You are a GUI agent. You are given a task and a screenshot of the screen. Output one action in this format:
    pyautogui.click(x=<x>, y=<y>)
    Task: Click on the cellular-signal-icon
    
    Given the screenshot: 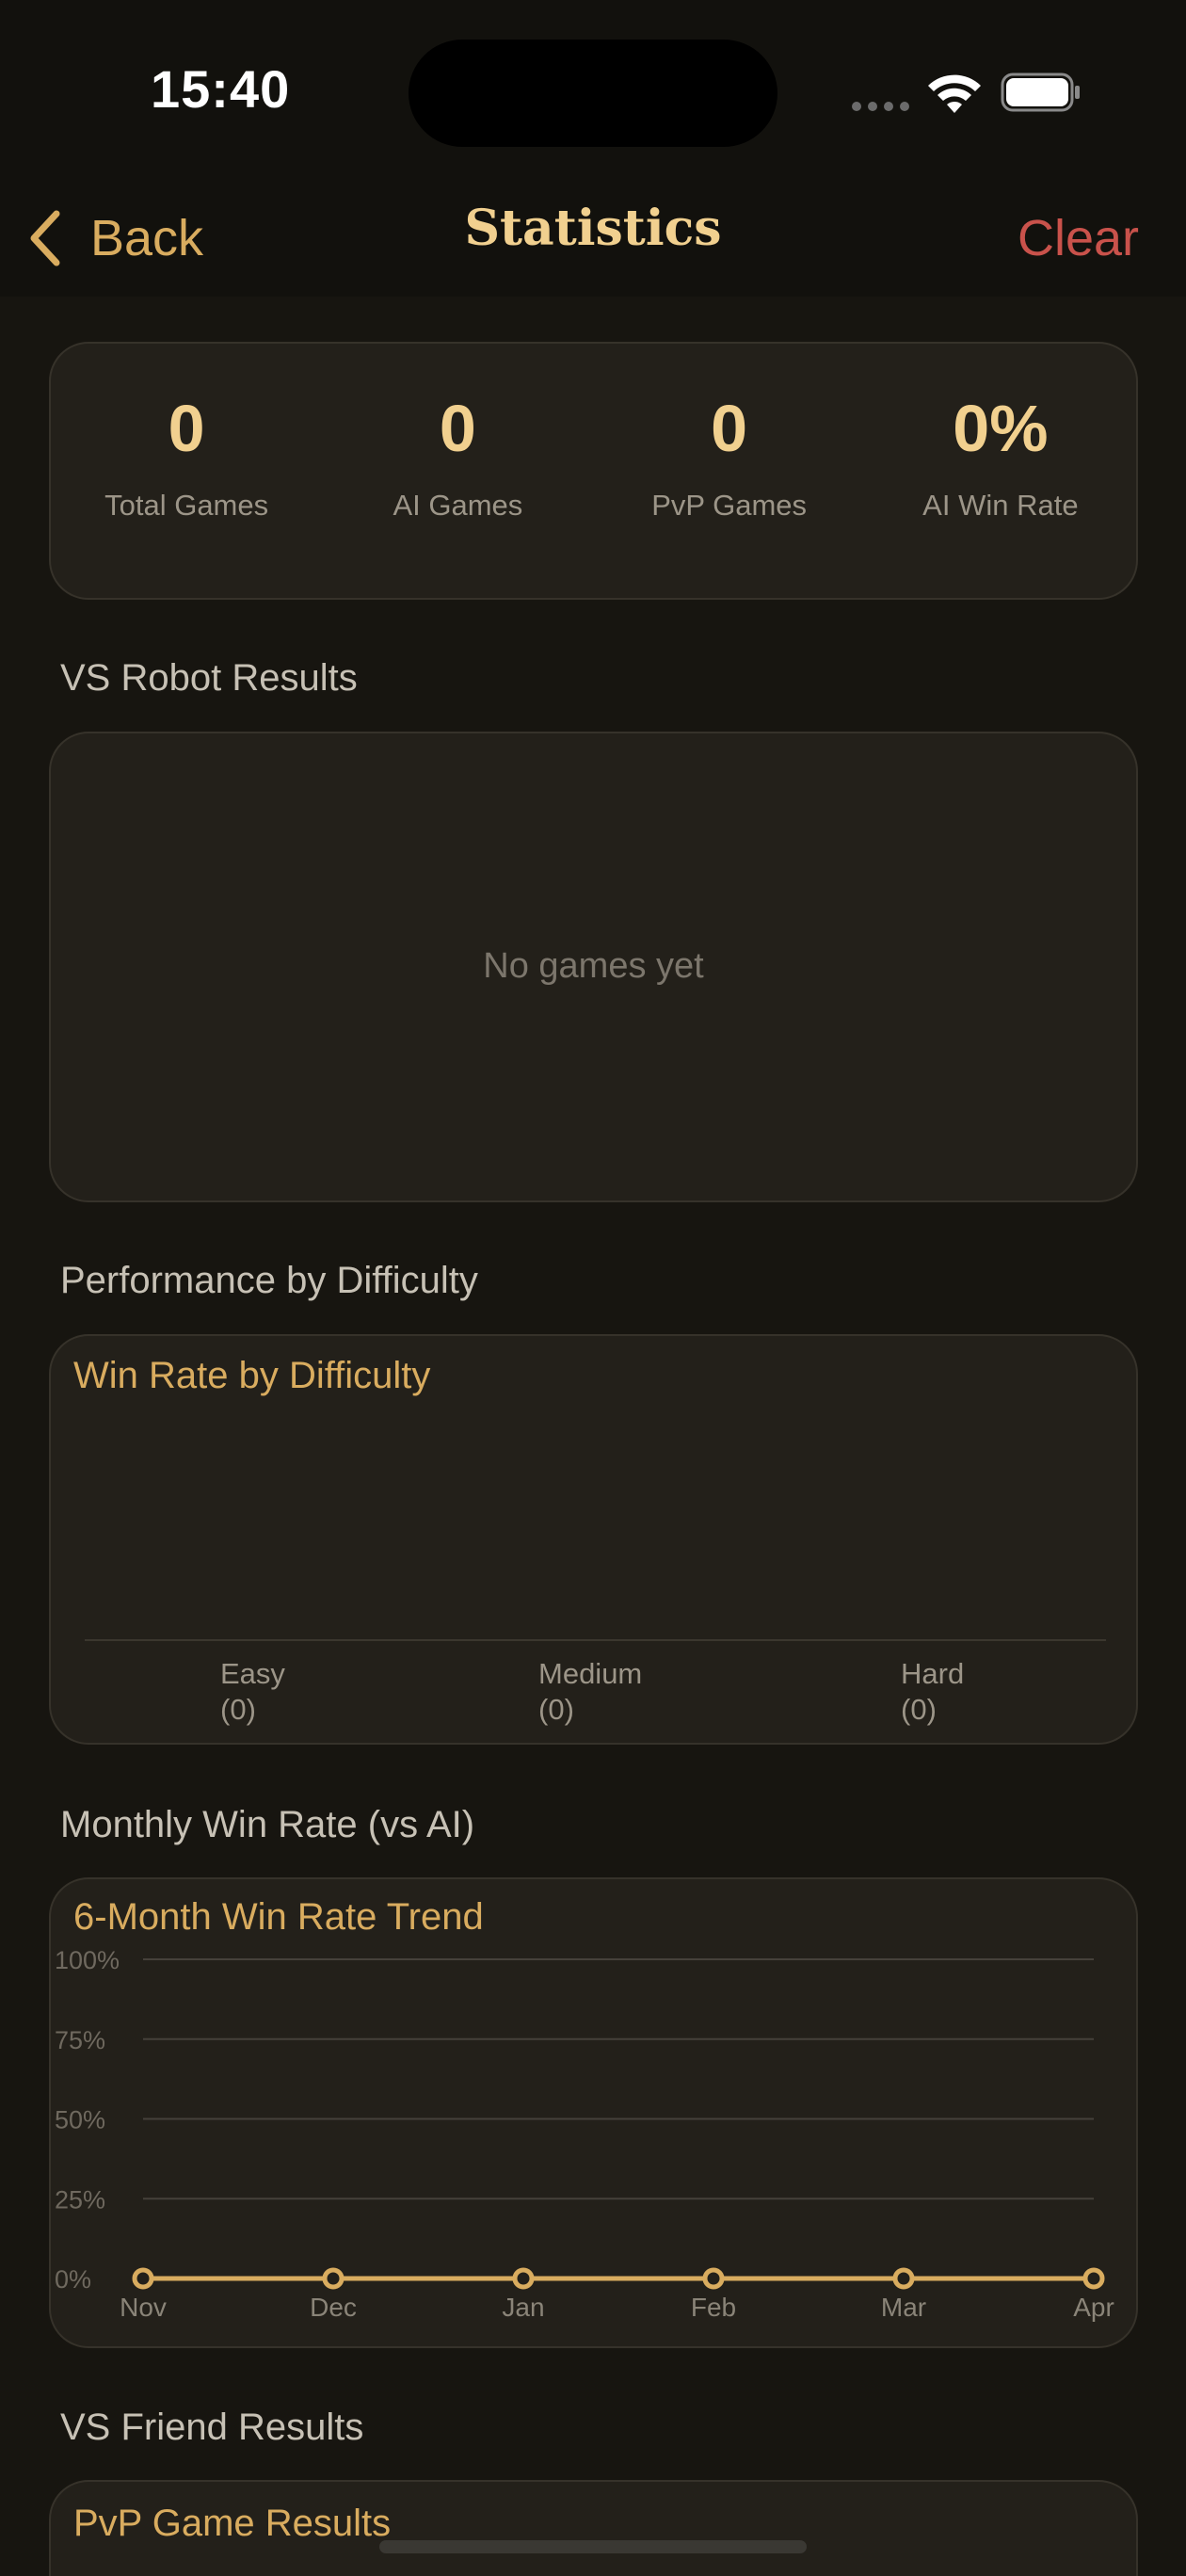 What is the action you would take?
    pyautogui.click(x=880, y=106)
    